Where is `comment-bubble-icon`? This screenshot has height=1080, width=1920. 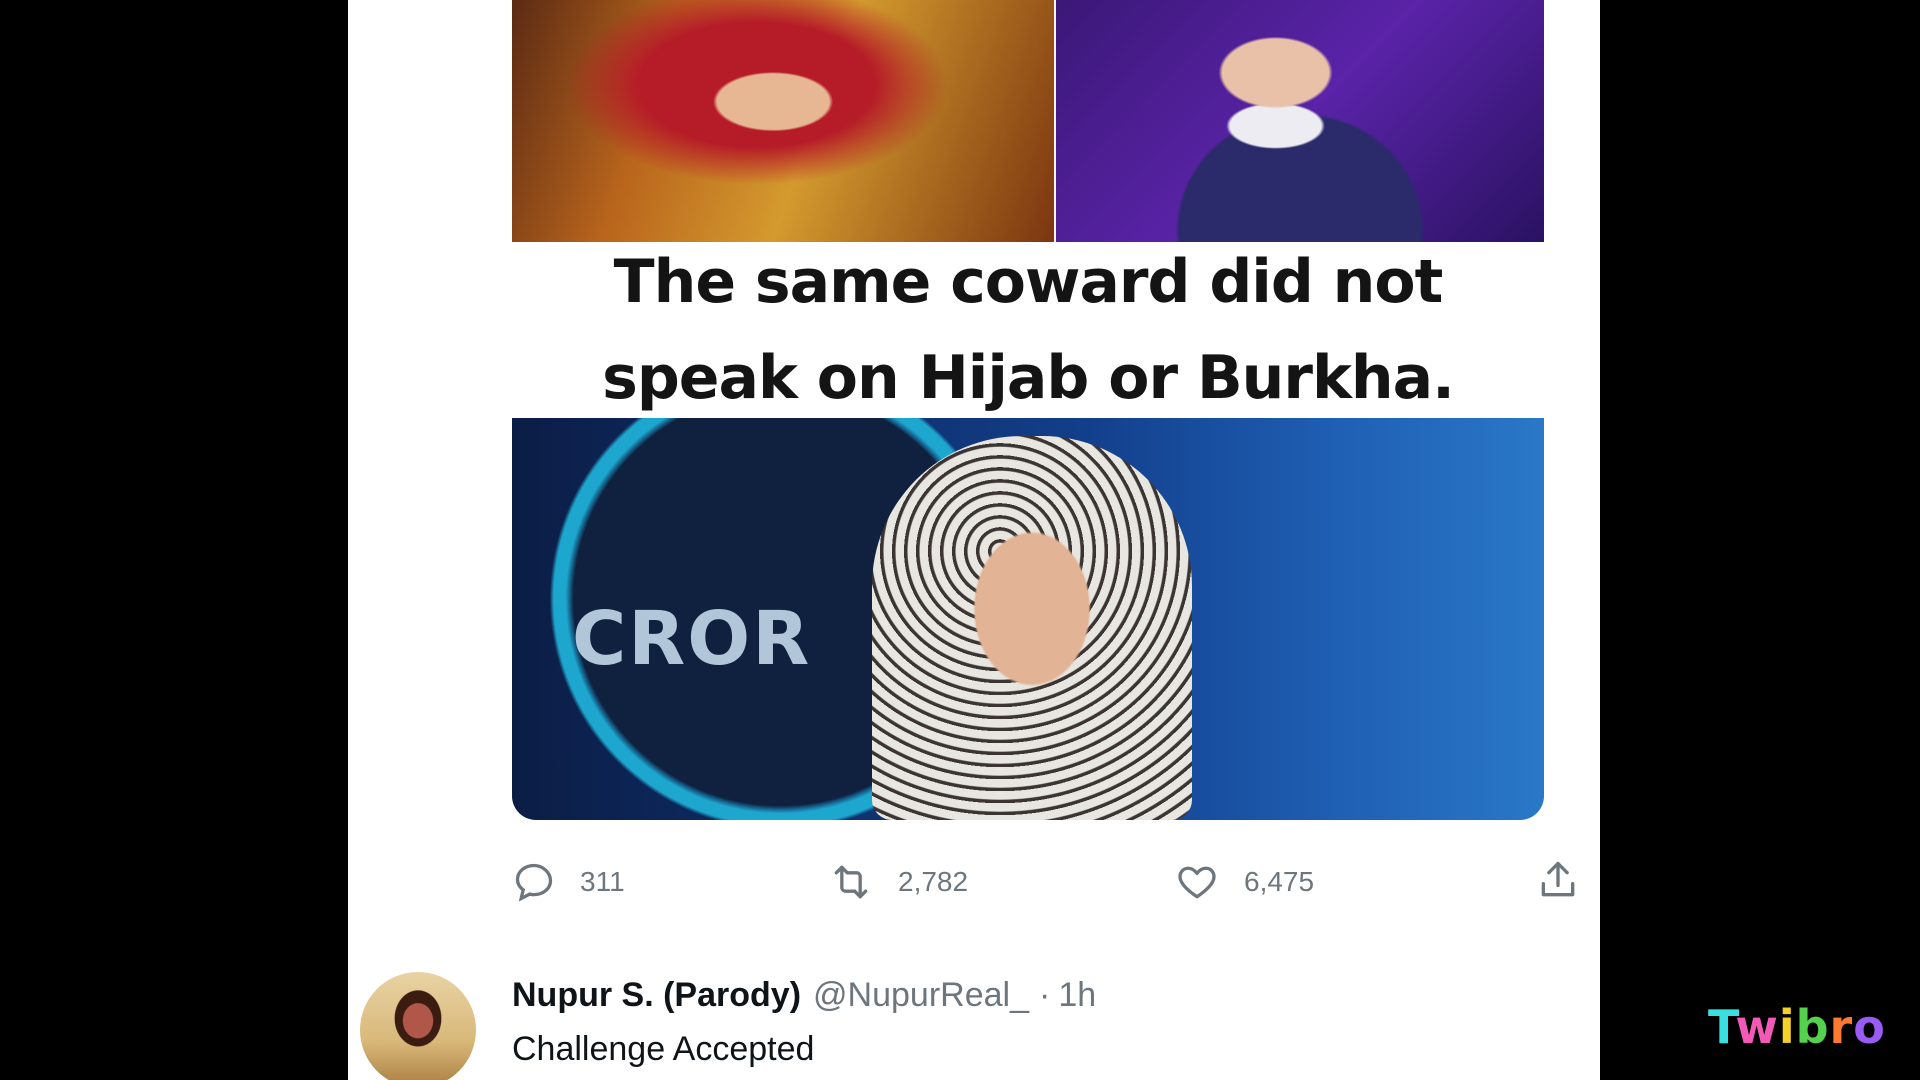
comment-bubble-icon is located at coordinates (534, 882).